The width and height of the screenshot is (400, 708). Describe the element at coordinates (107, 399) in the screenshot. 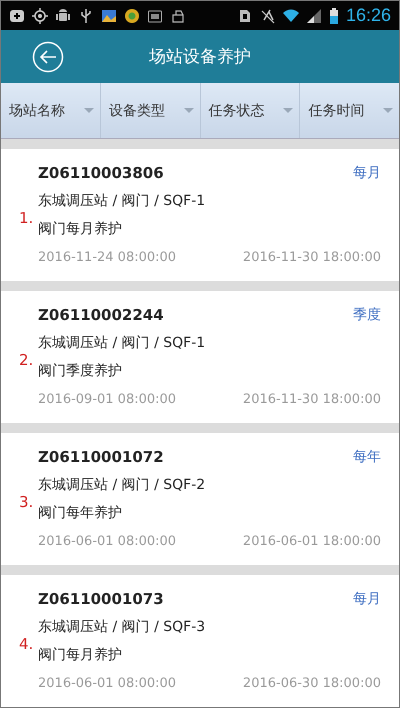

I see `start-time: 2016-09-01 08:00:00` at that location.